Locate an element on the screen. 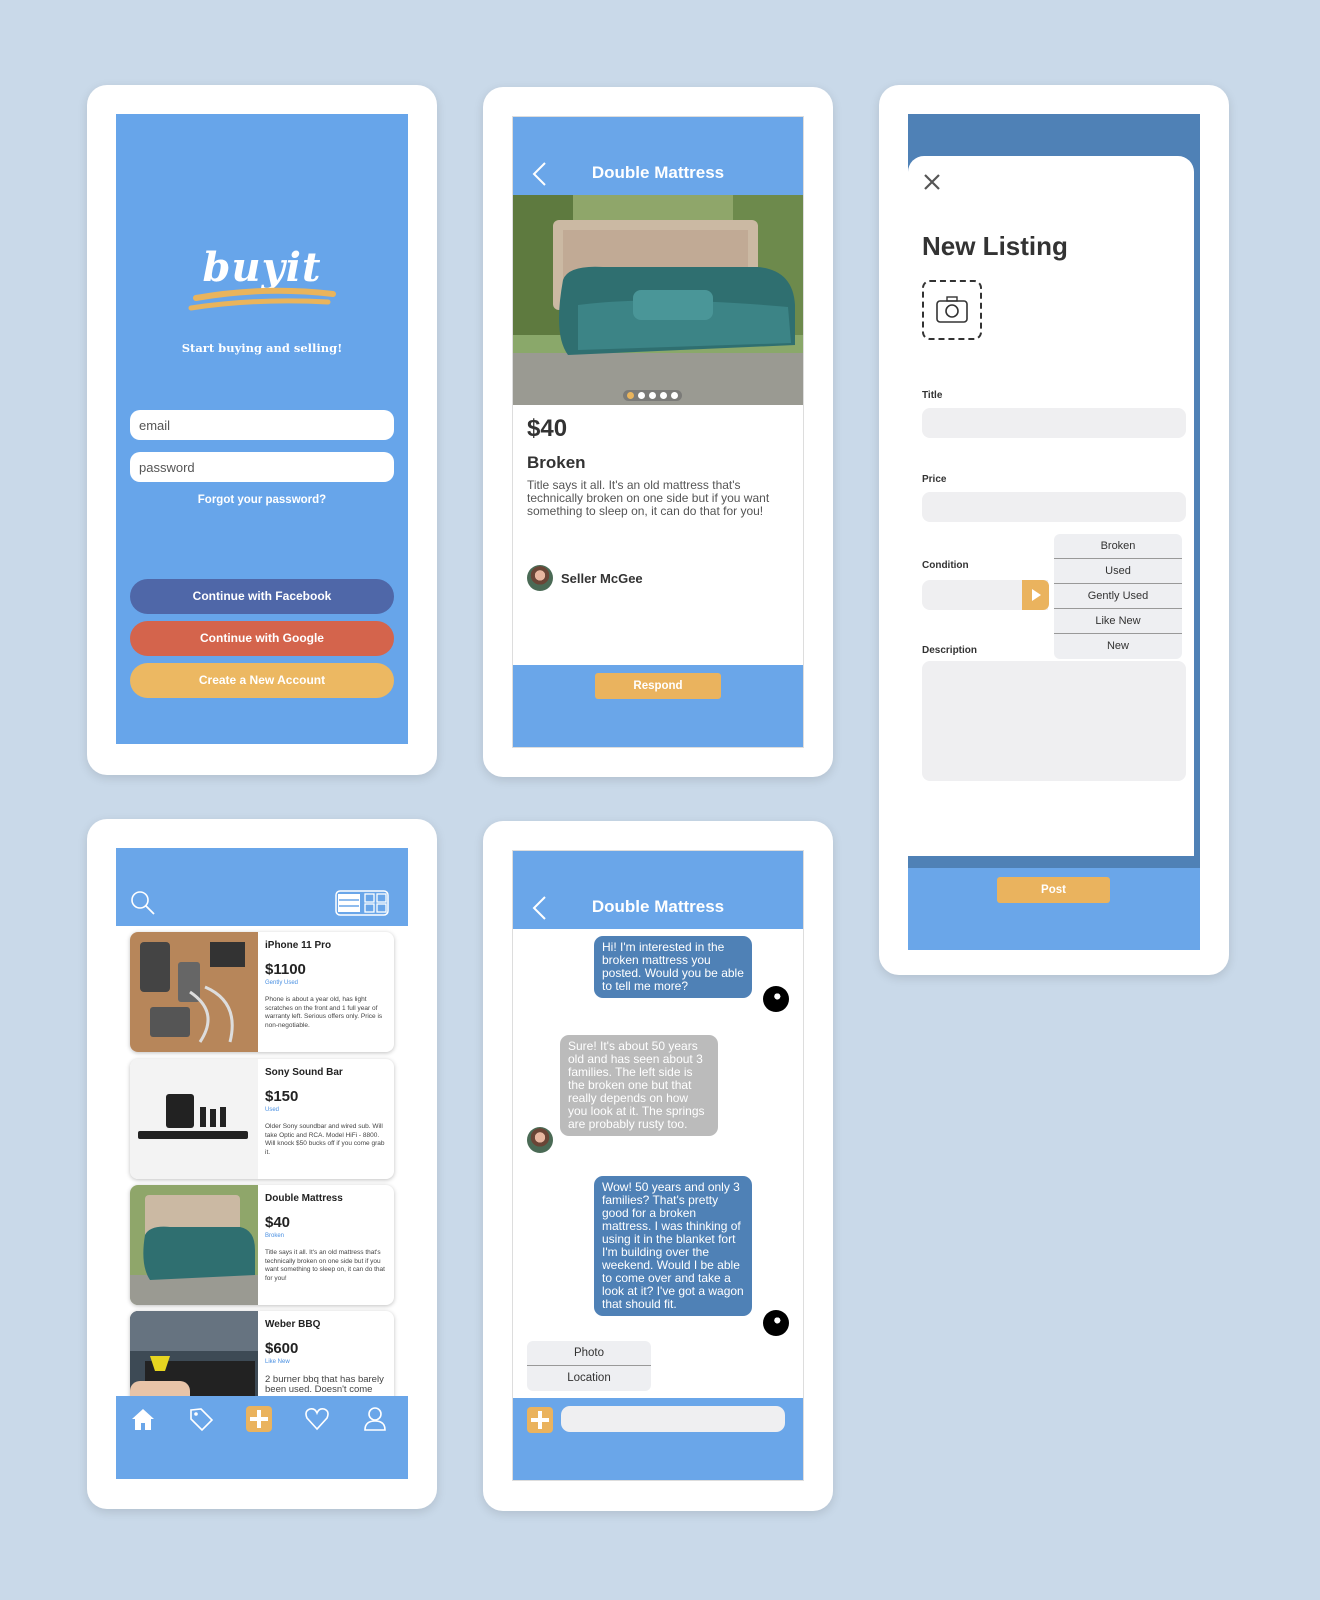 The height and width of the screenshot is (1600, 1320). detail-title: Double Mattress is located at coordinates (658, 172).